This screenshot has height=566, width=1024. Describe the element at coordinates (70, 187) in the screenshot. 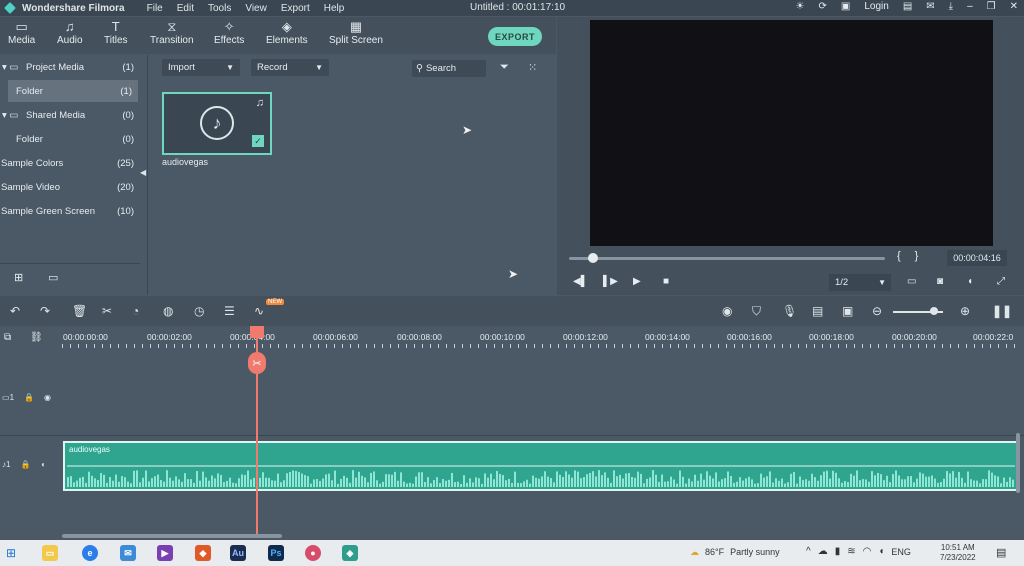

I see `sidebar-item-sample-video: Sample Video (20)` at that location.